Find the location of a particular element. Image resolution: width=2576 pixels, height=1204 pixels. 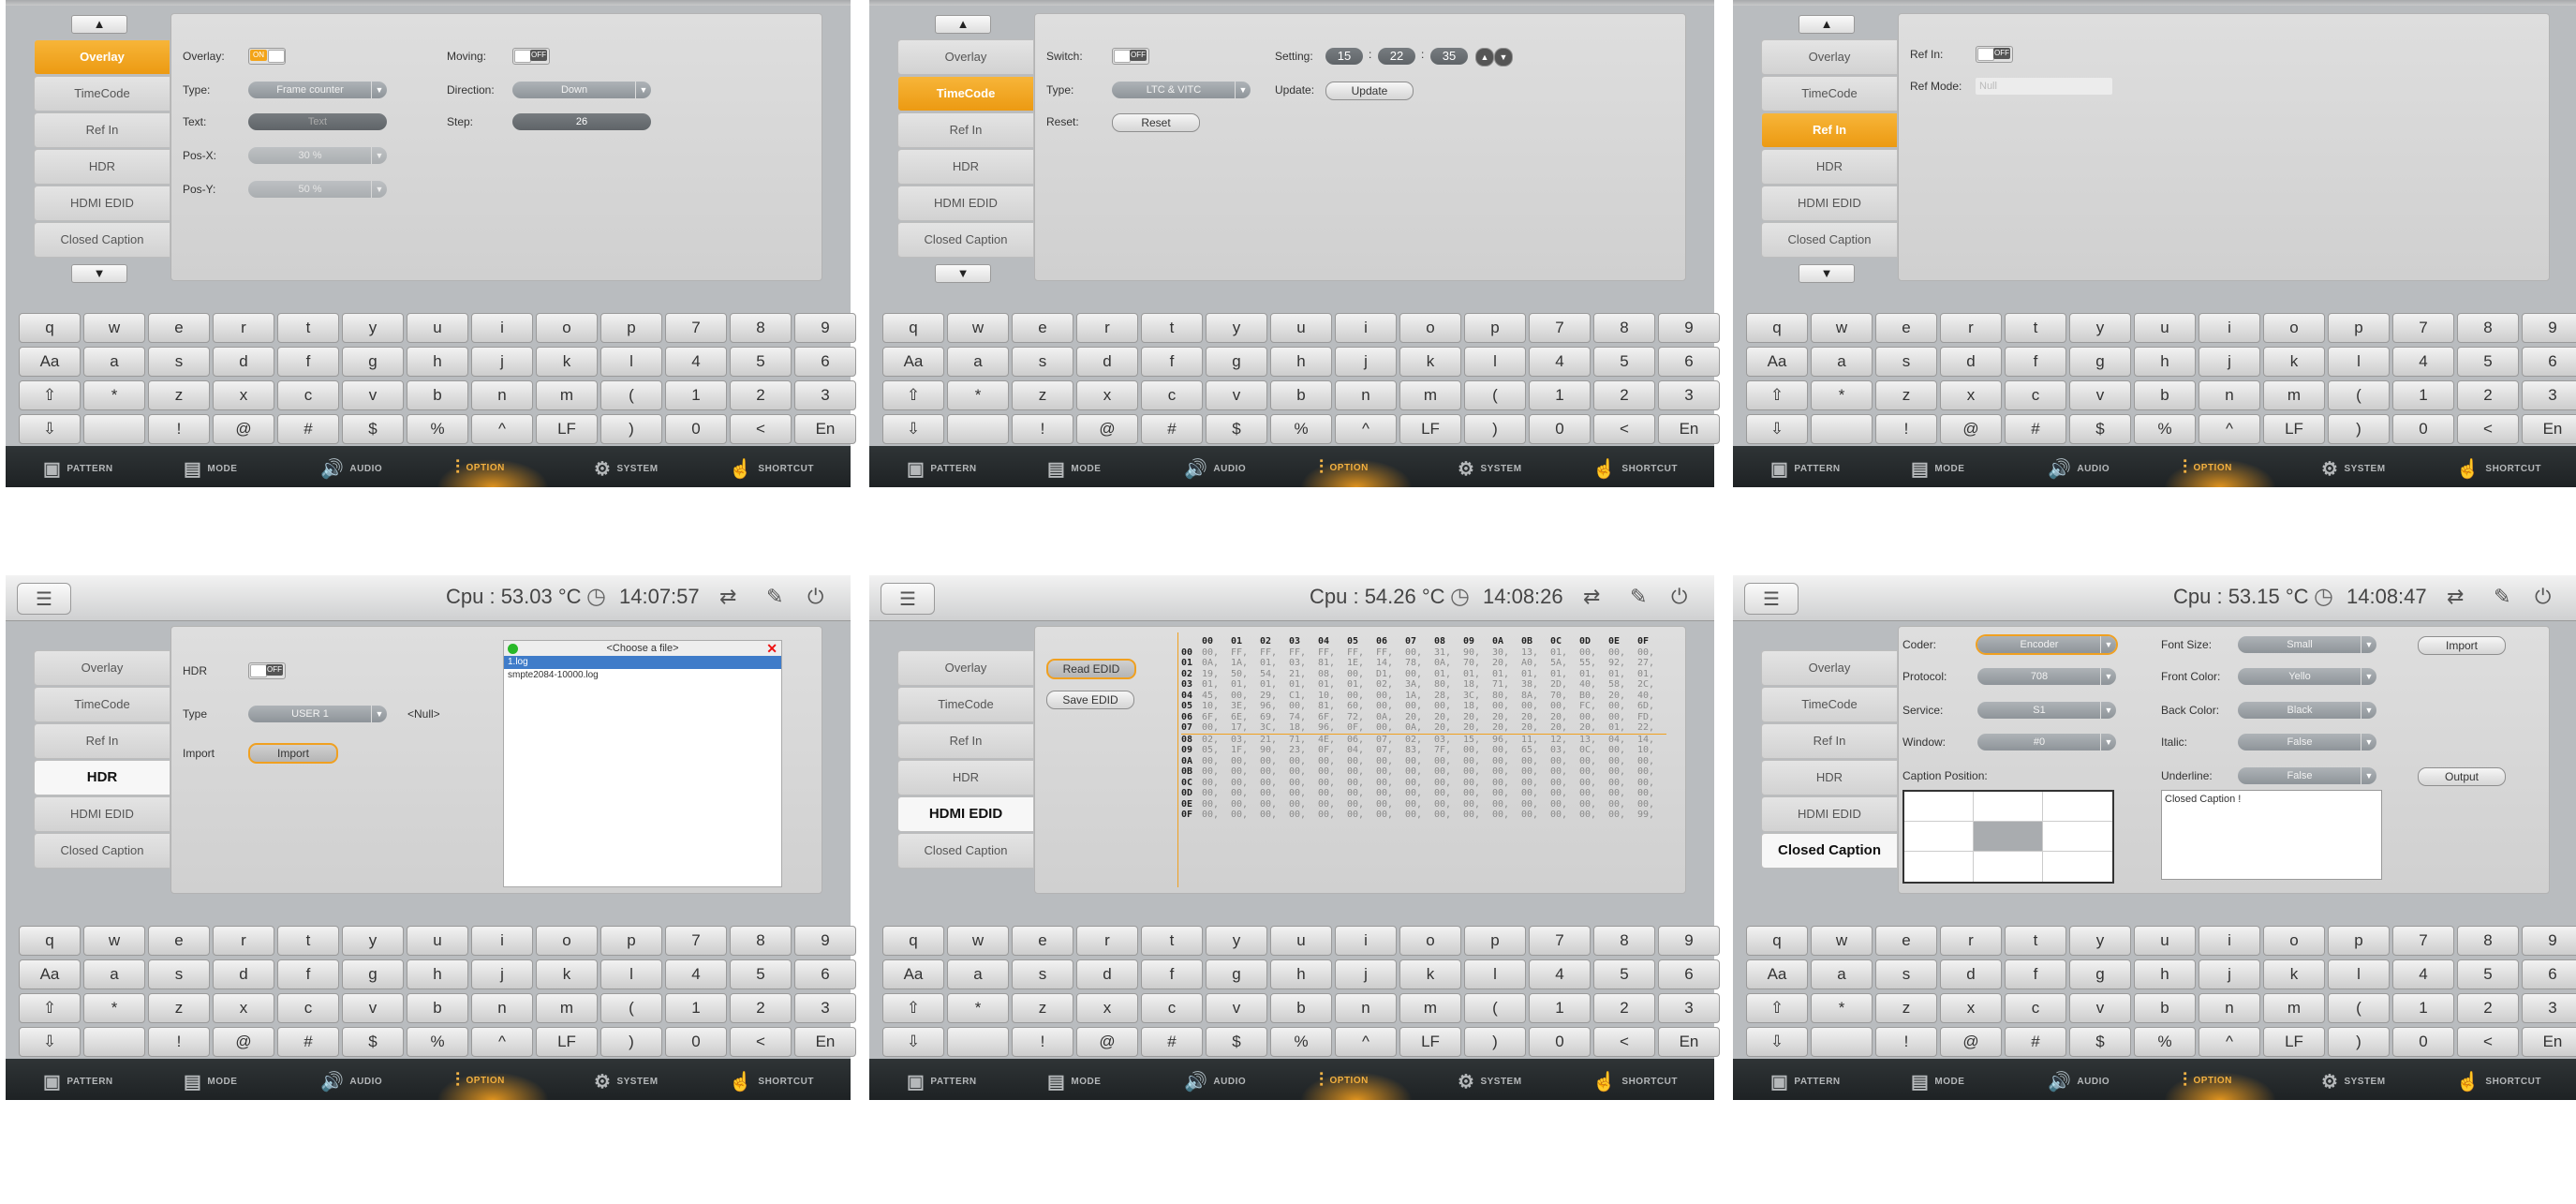

key: @ is located at coordinates (1971, 429).